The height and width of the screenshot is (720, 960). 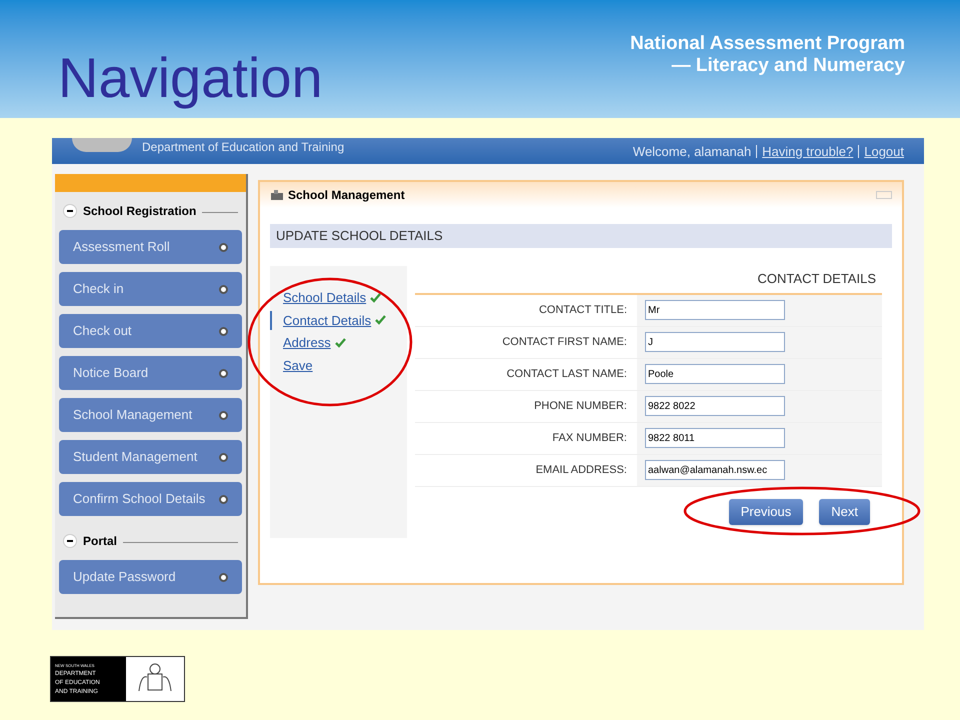 I want to click on field-label: PHONE NUMBER:, so click(x=580, y=406).